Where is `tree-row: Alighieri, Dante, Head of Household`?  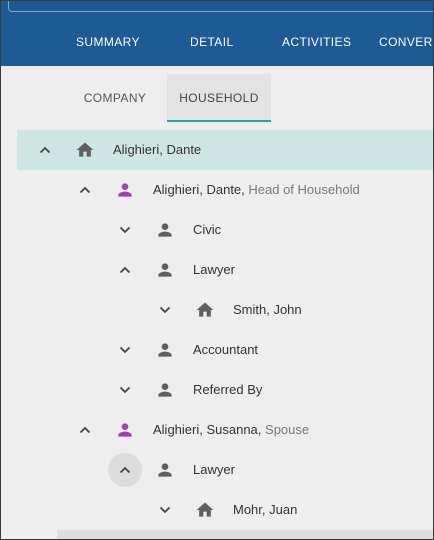 tree-row: Alighieri, Dante, Head of Household is located at coordinates (217, 190).